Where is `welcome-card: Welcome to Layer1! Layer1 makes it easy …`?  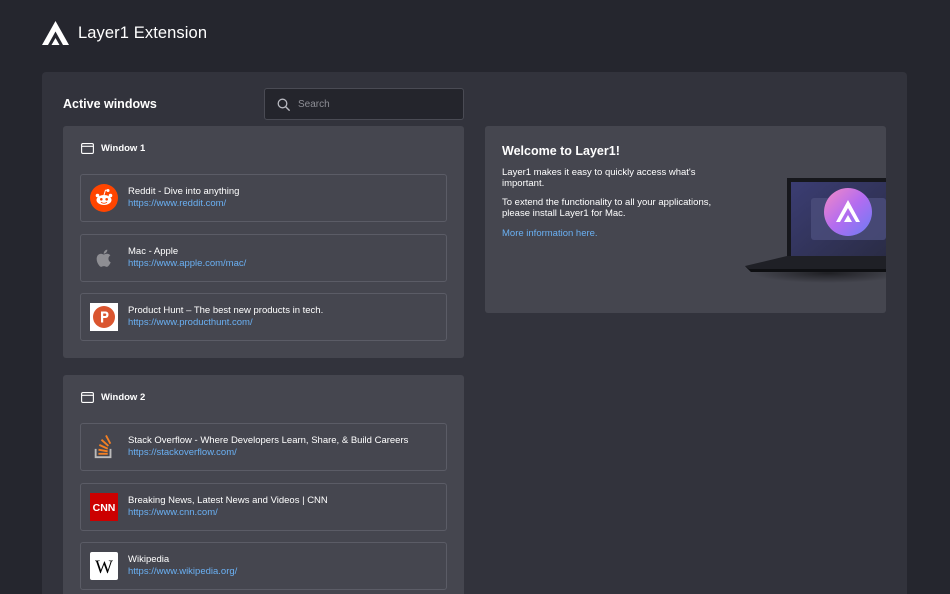
welcome-card: Welcome to Layer1! Layer1 makes it easy … is located at coordinates (685, 219).